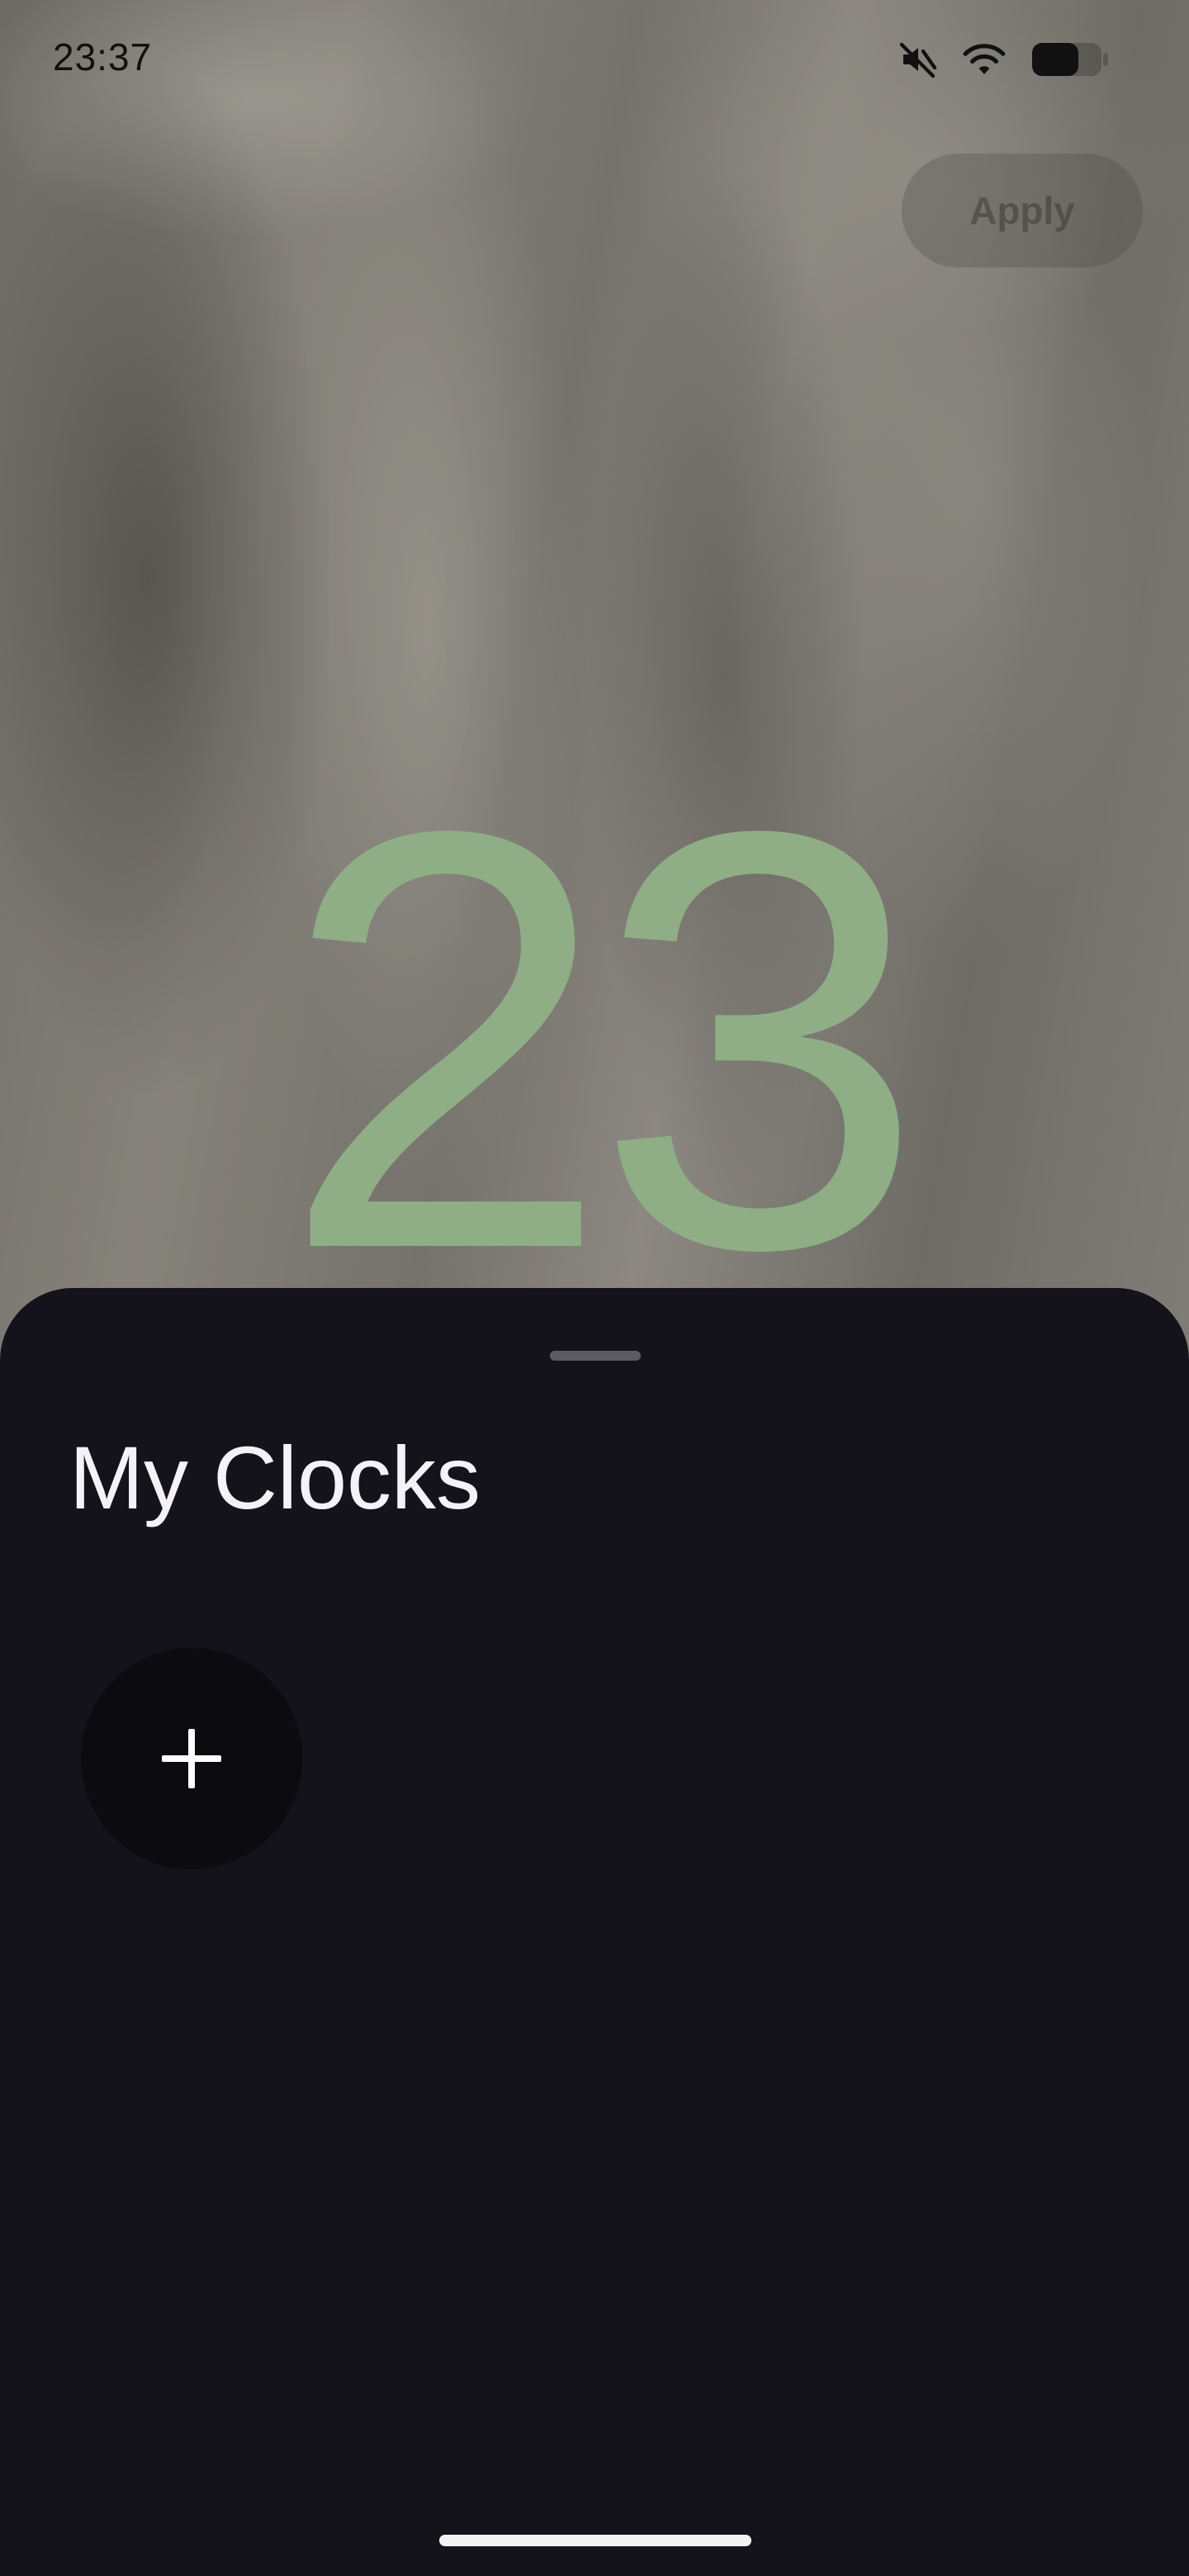  Describe the element at coordinates (595, 1356) in the screenshot. I see `sheet-drag-handle` at that location.